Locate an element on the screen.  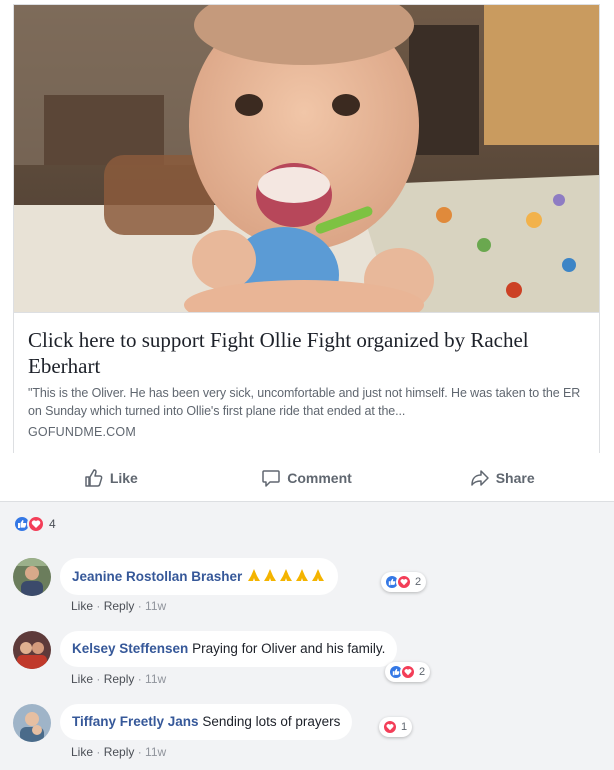
comment-button: Comment is located at coordinates (307, 478).